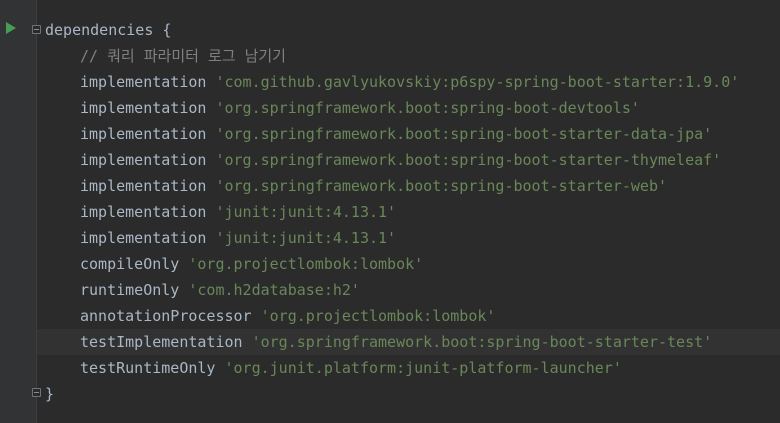 The width and height of the screenshot is (780, 423). I want to click on code-line-block-close: }, so click(412, 394).